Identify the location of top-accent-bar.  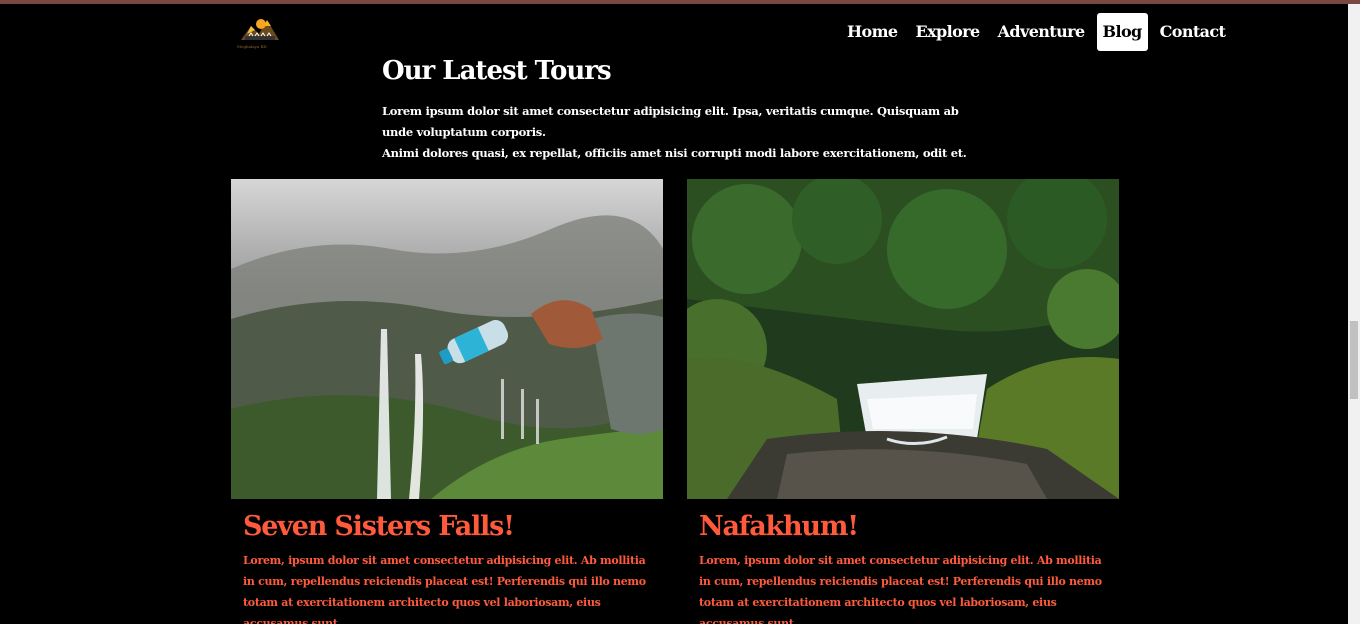
(680, 2).